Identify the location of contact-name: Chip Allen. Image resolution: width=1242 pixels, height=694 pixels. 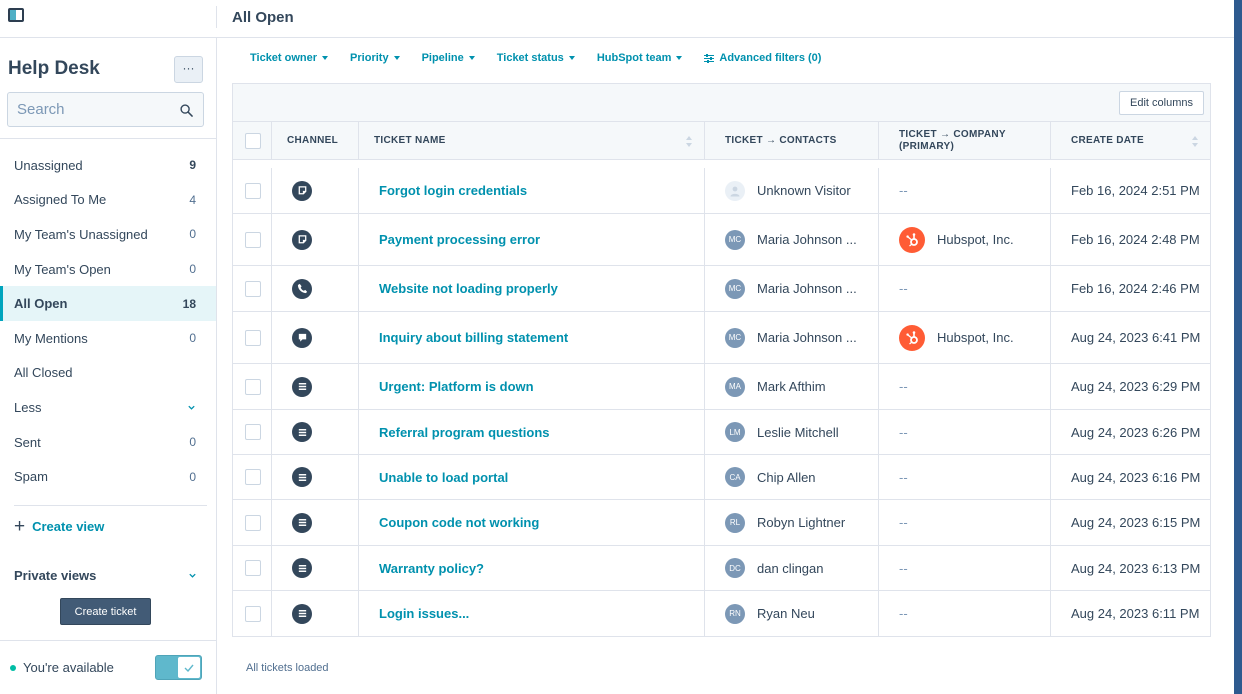
(786, 477).